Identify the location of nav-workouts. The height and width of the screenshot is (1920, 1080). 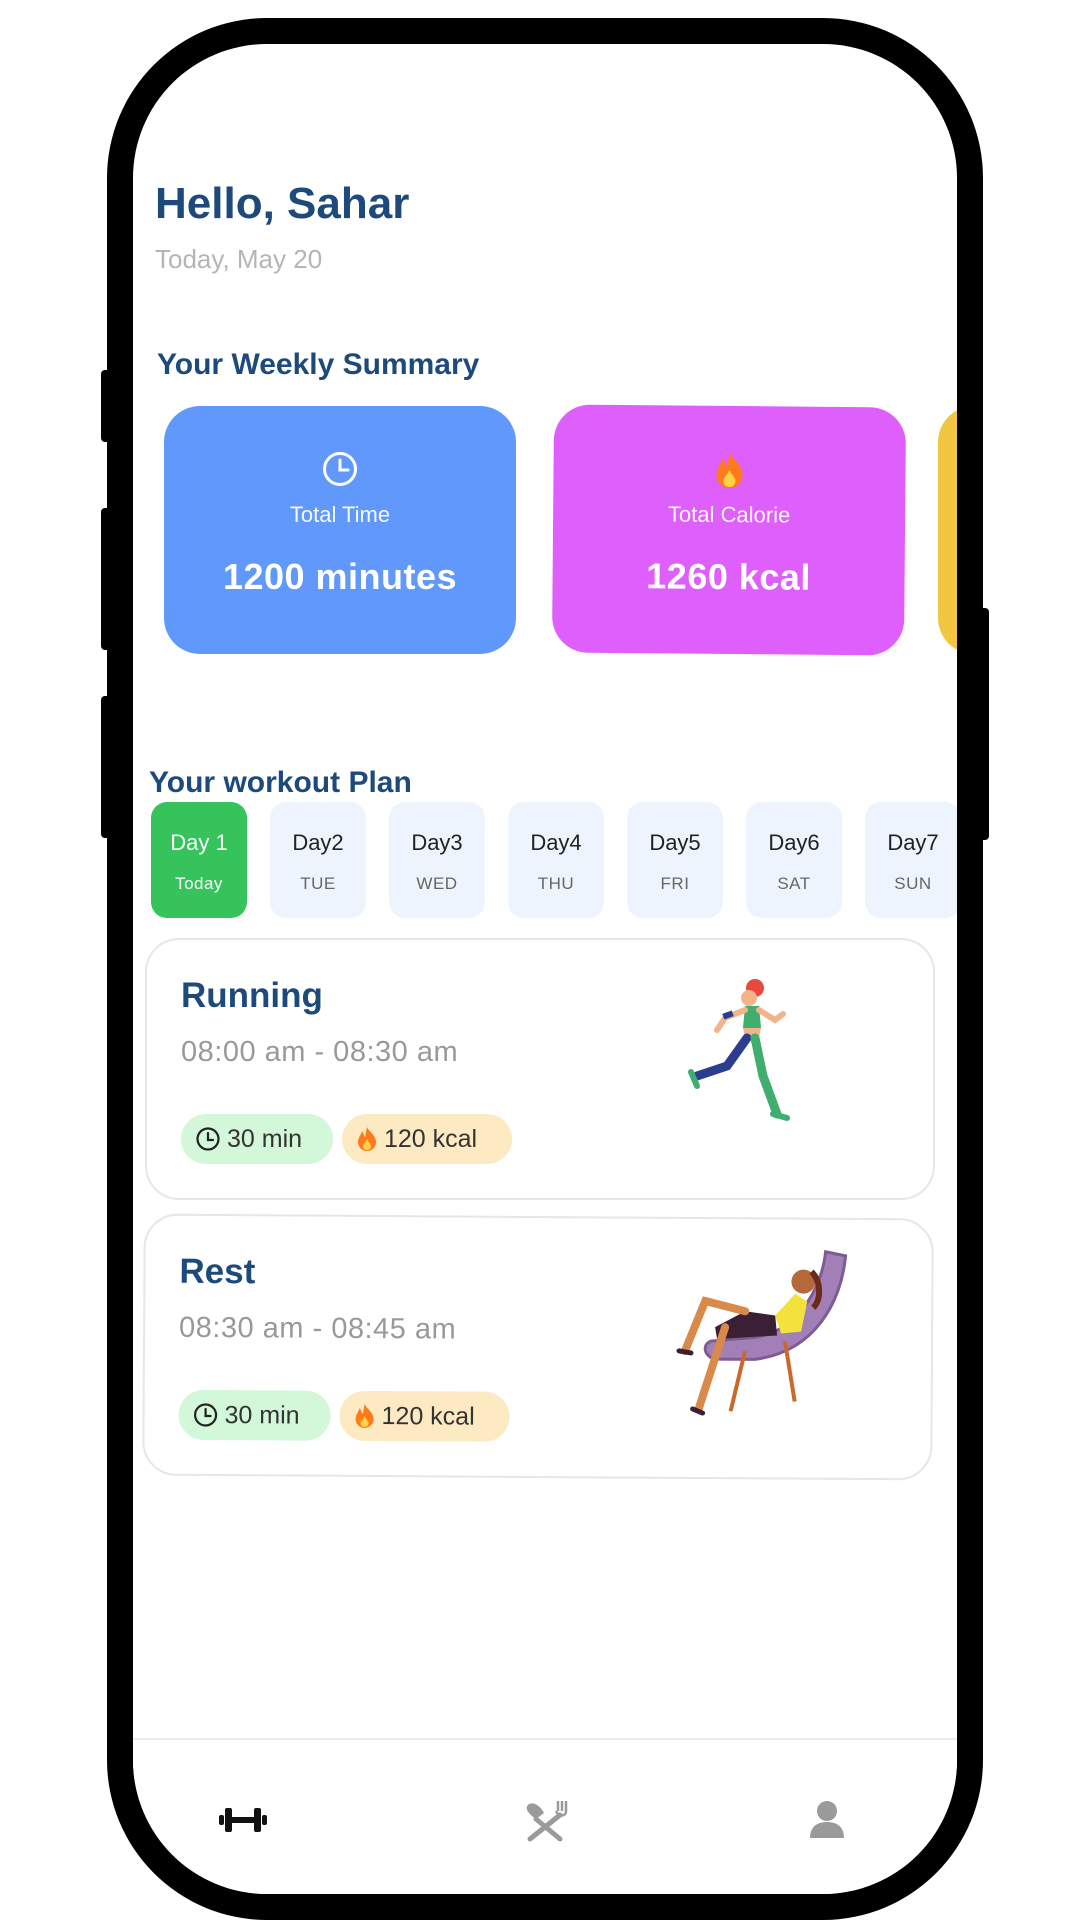
(243, 1820).